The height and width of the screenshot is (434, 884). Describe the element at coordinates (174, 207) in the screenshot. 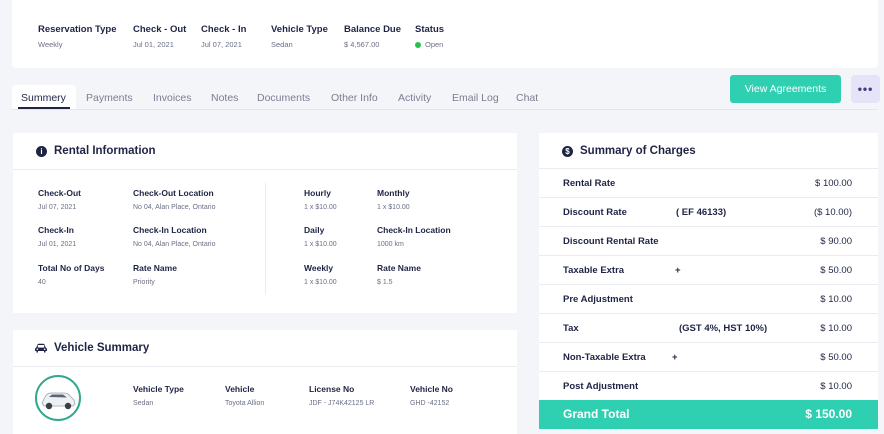

I see `check-out-location-value: No 04, Alan Place, Ontario` at that location.